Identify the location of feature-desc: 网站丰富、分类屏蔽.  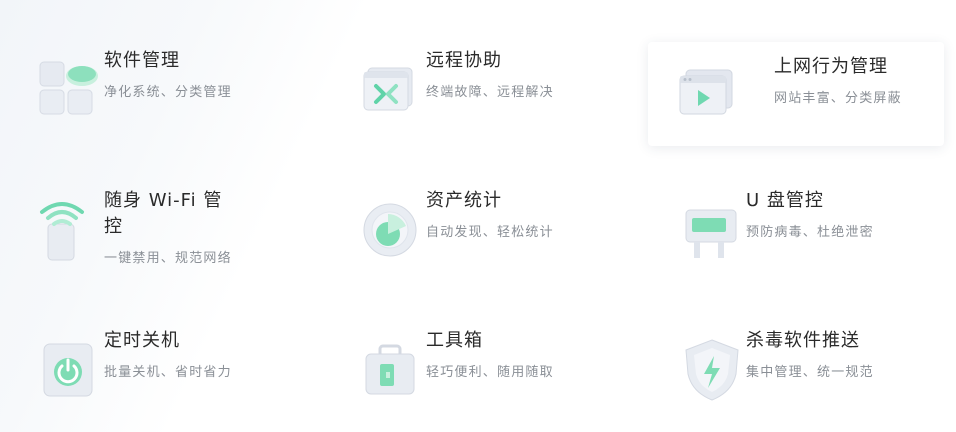
(838, 98).